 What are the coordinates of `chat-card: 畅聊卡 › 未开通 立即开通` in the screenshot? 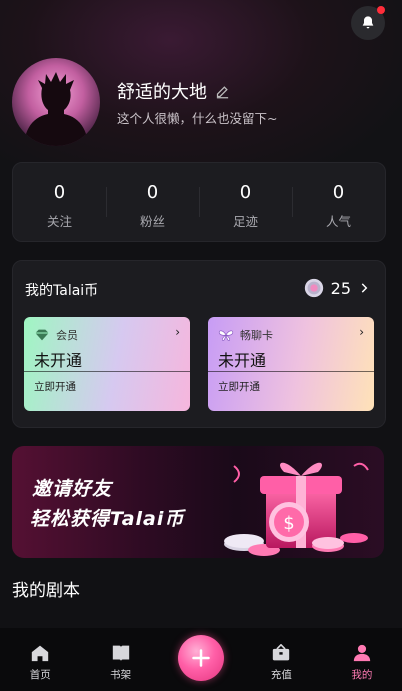 It's located at (291, 364).